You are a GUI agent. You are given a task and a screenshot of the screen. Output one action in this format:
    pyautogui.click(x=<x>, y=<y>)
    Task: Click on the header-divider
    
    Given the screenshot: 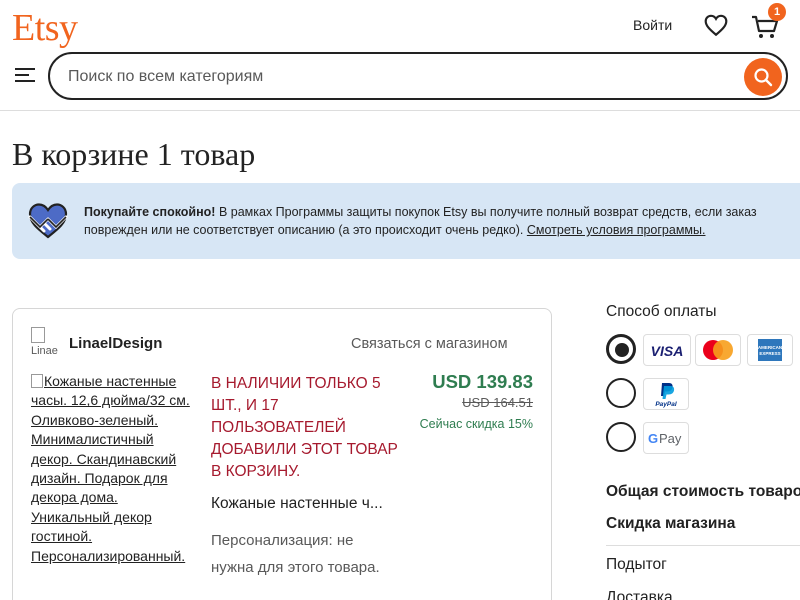 What is the action you would take?
    pyautogui.click(x=400, y=110)
    